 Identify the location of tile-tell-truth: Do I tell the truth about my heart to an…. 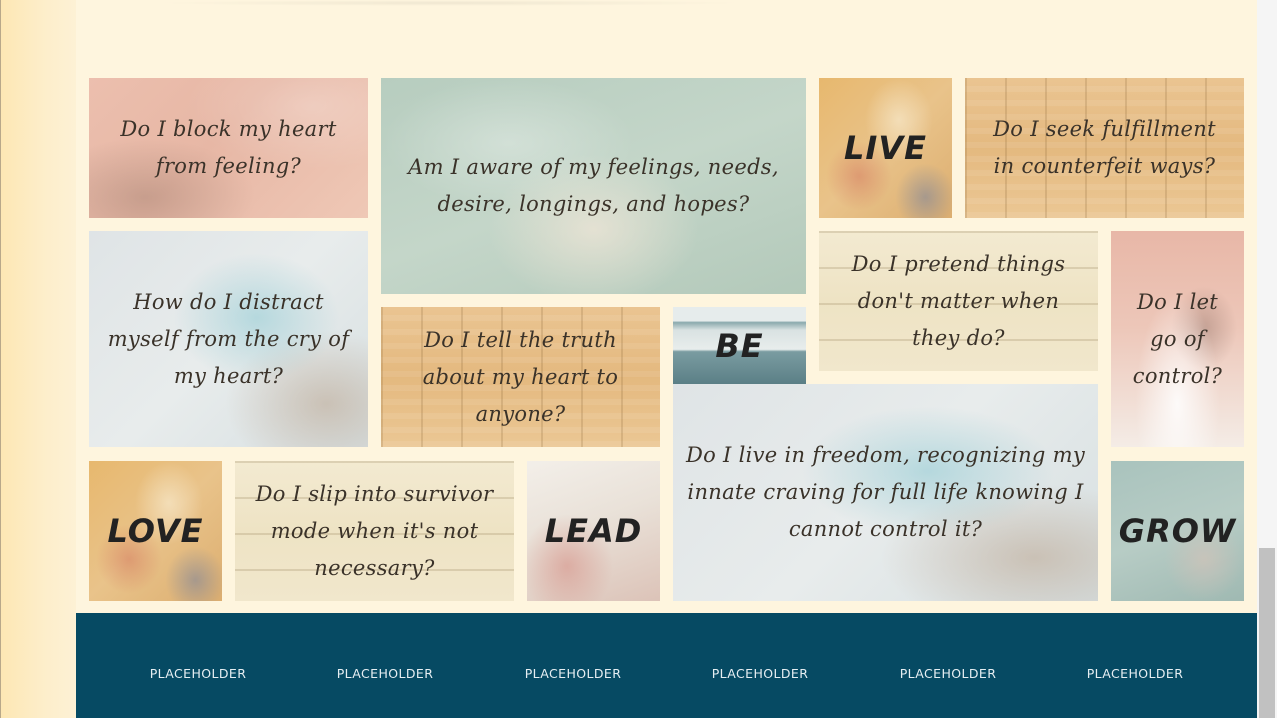
(520, 377).